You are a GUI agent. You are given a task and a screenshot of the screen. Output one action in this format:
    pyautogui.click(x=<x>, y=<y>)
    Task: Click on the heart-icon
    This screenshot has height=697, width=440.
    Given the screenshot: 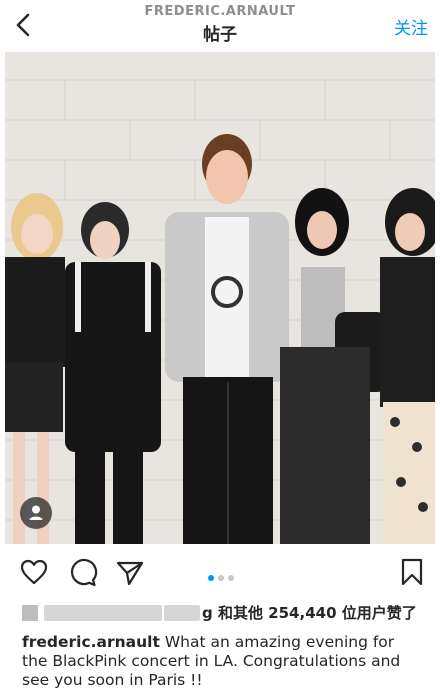 What is the action you would take?
    pyautogui.click(x=34, y=572)
    